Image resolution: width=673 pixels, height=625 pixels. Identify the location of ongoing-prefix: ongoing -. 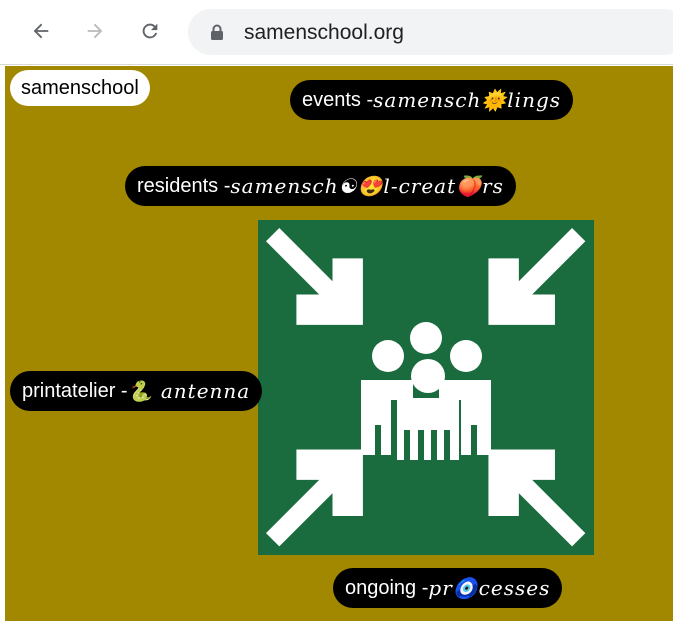
(387, 588).